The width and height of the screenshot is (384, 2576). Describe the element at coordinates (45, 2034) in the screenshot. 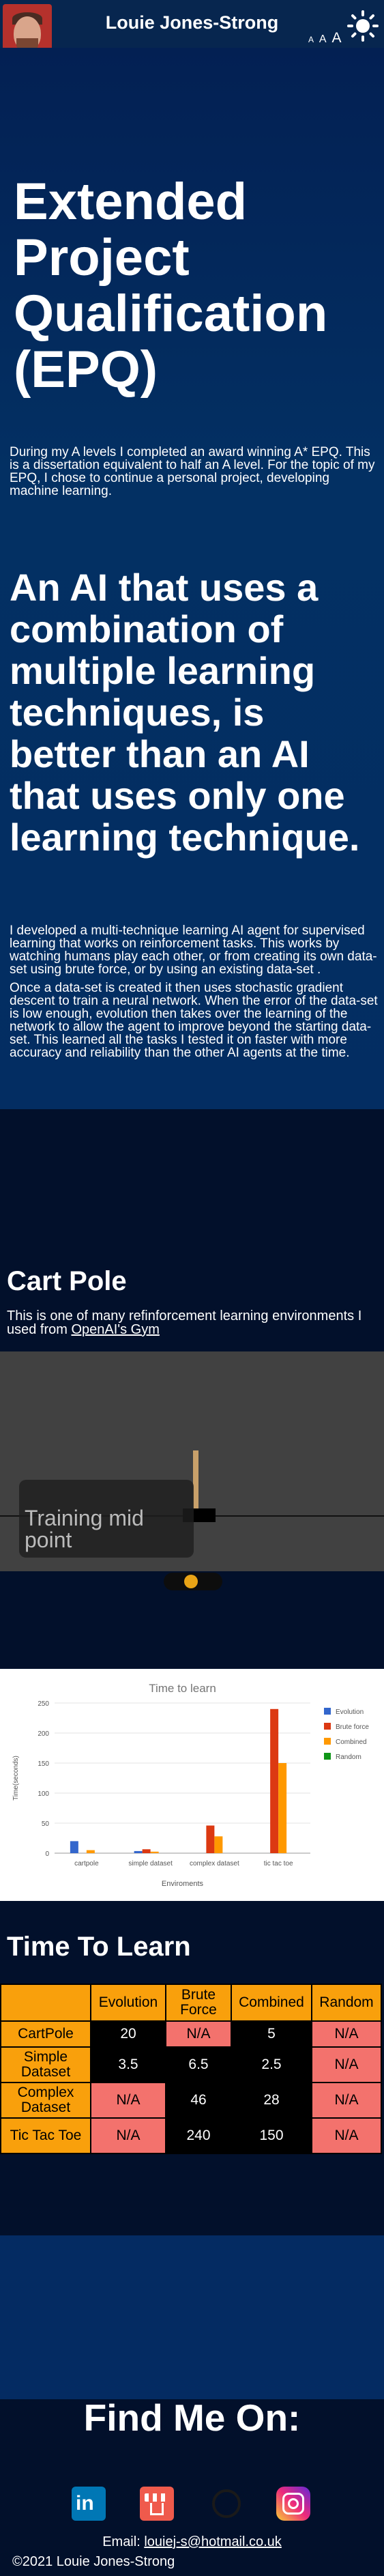

I see `table-row-label: CartPole` at that location.